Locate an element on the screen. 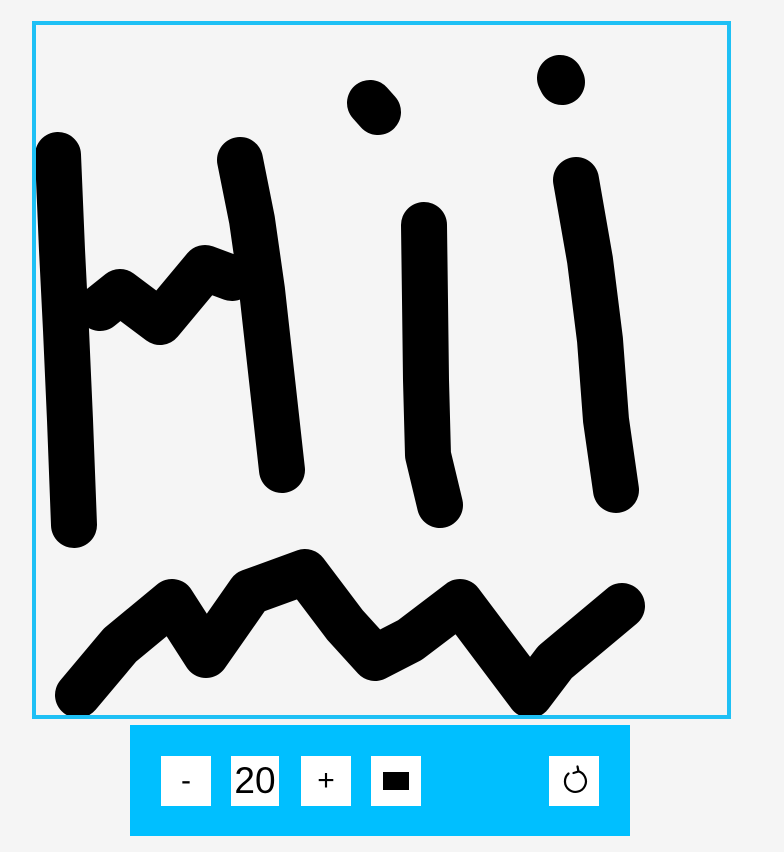 The image size is (784, 852). stroke-i1-body is located at coordinates (432, 365).